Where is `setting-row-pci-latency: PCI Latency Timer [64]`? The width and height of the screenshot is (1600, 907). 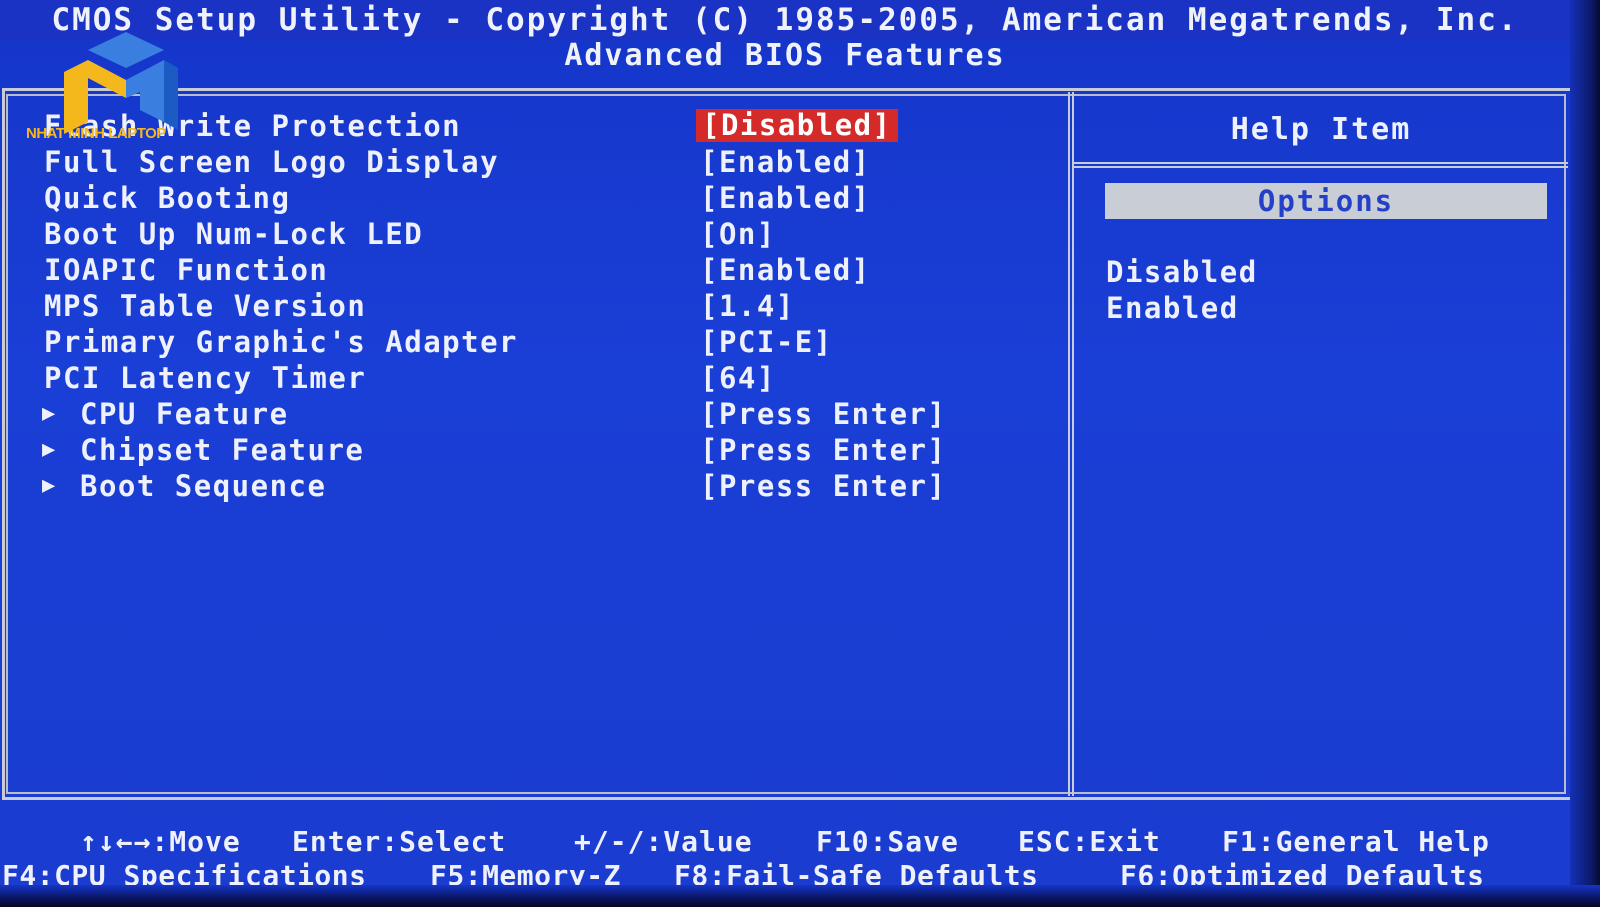 setting-row-pci-latency: PCI Latency Timer [64] is located at coordinates (545, 378).